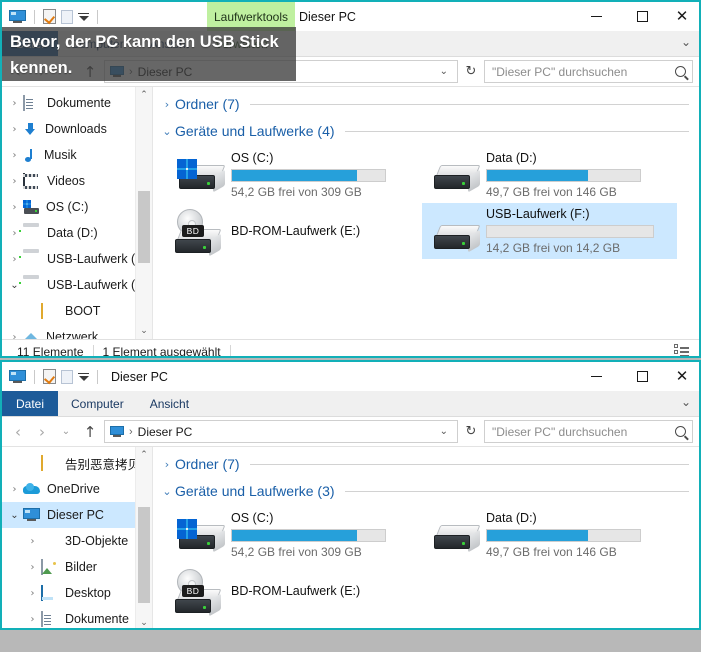 The image size is (701, 652). What do you see at coordinates (681, 349) in the screenshot?
I see `details-view-icon` at bounding box center [681, 349].